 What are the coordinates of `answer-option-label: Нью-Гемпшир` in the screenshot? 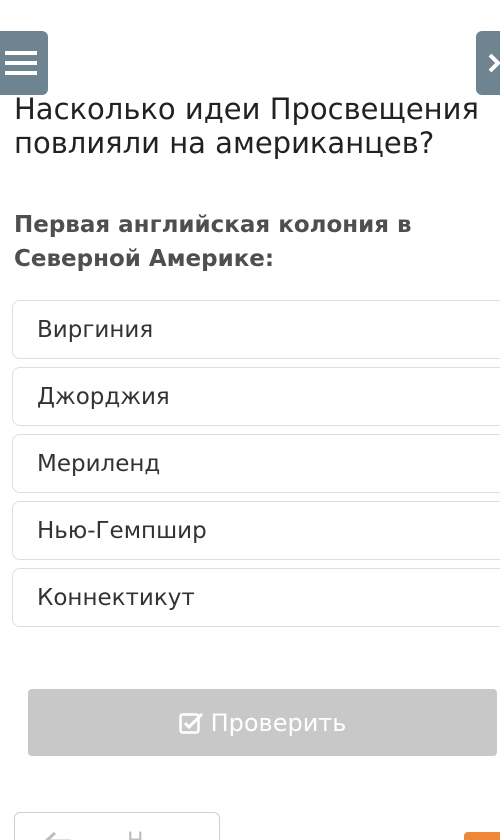 It's located at (122, 530).